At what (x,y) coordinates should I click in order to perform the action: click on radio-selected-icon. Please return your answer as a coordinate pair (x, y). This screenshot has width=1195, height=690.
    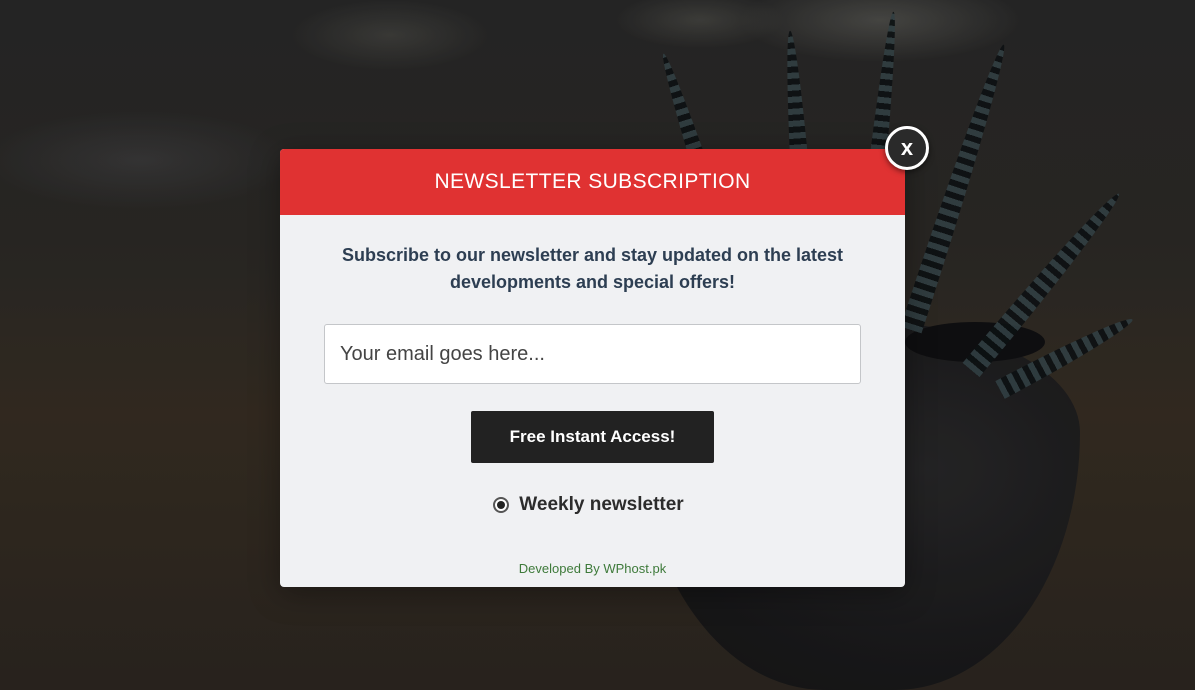
    Looking at the image, I should click on (501, 505).